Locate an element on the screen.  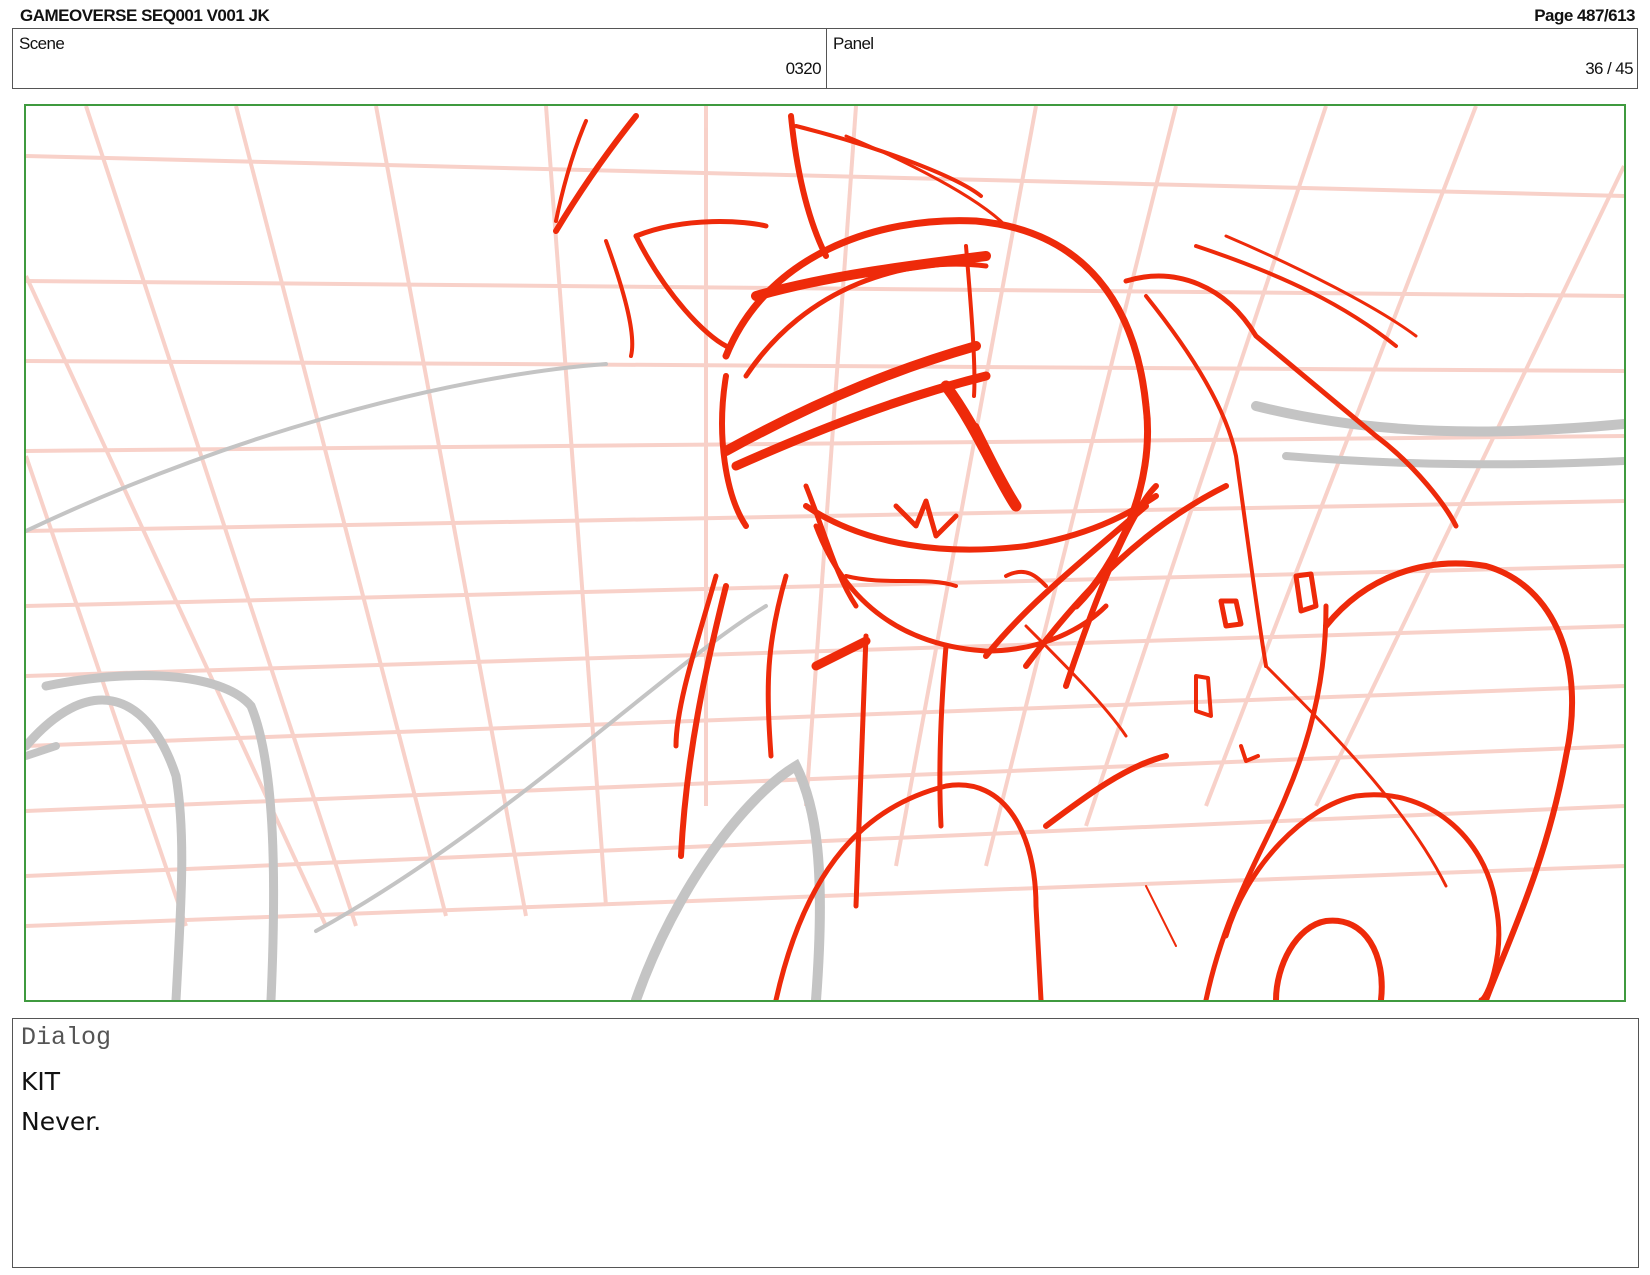
scene-panel-info: Scene 0320 Panel 36 / 45 is located at coordinates (825, 58).